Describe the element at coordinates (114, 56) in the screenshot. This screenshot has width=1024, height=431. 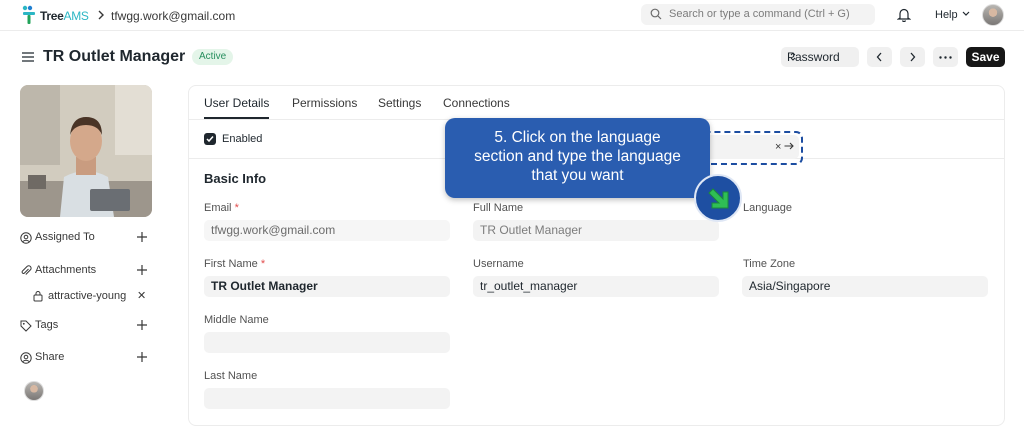
I see `page-title: TR Outlet Manager` at that location.